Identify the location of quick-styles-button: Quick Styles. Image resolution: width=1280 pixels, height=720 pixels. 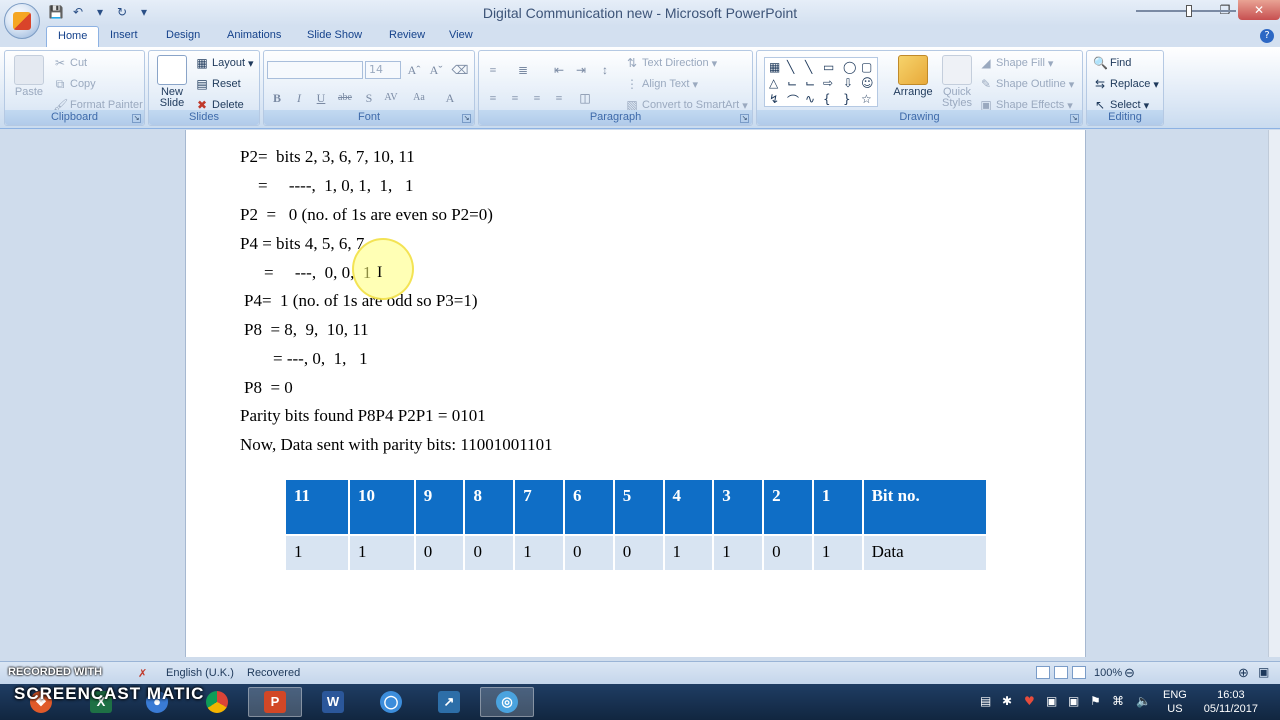
(957, 82).